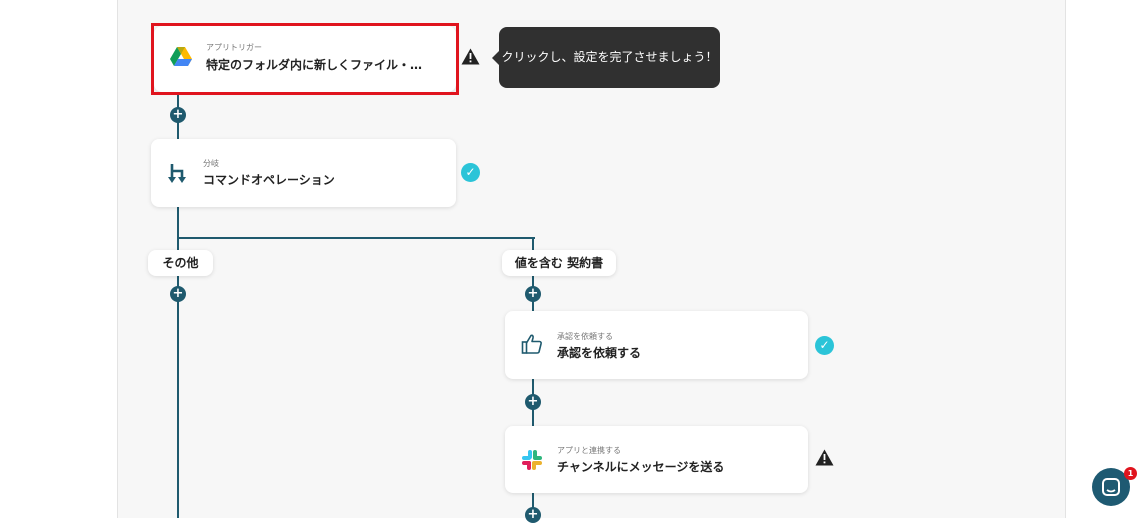 The width and height of the screenshot is (1146, 523). Describe the element at coordinates (178, 175) in the screenshot. I see `branch-icon` at that location.